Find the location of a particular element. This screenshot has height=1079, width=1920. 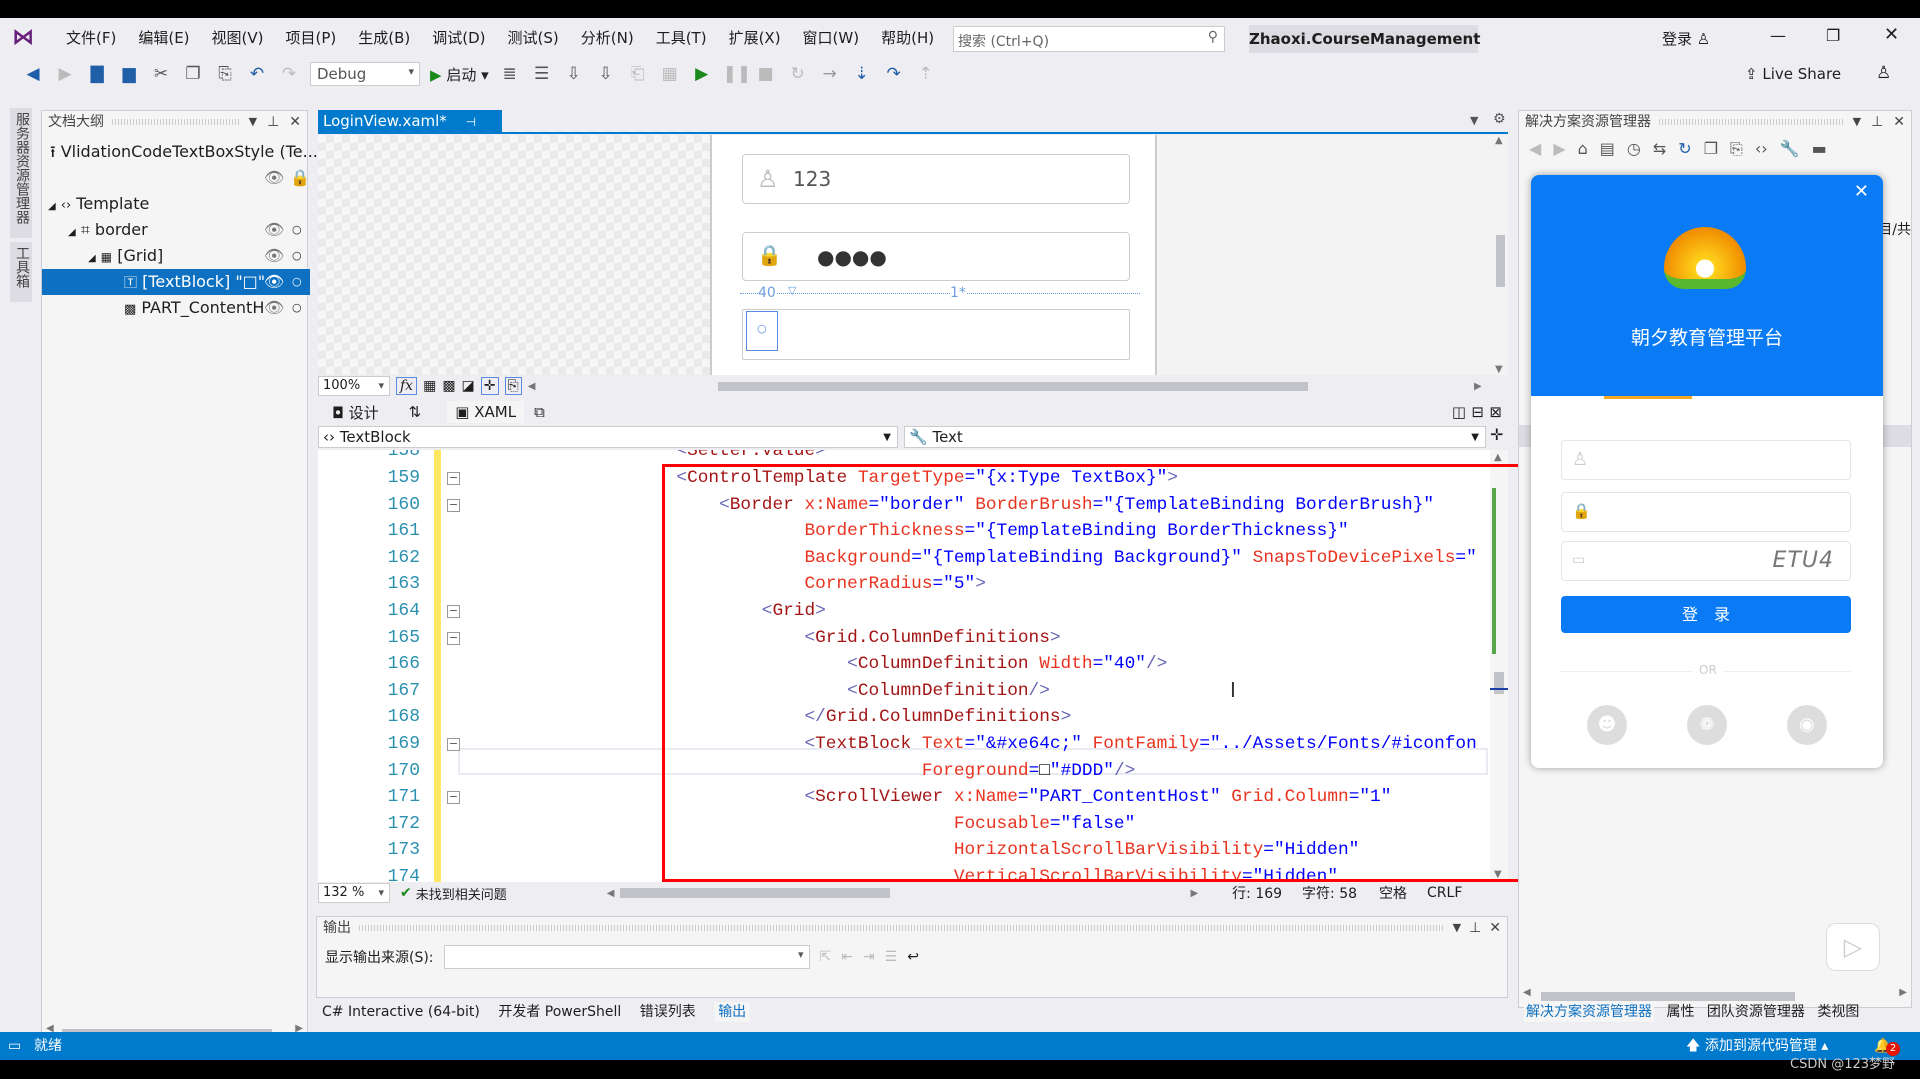

username-preview-field: ♙ 123 is located at coordinates (936, 179).